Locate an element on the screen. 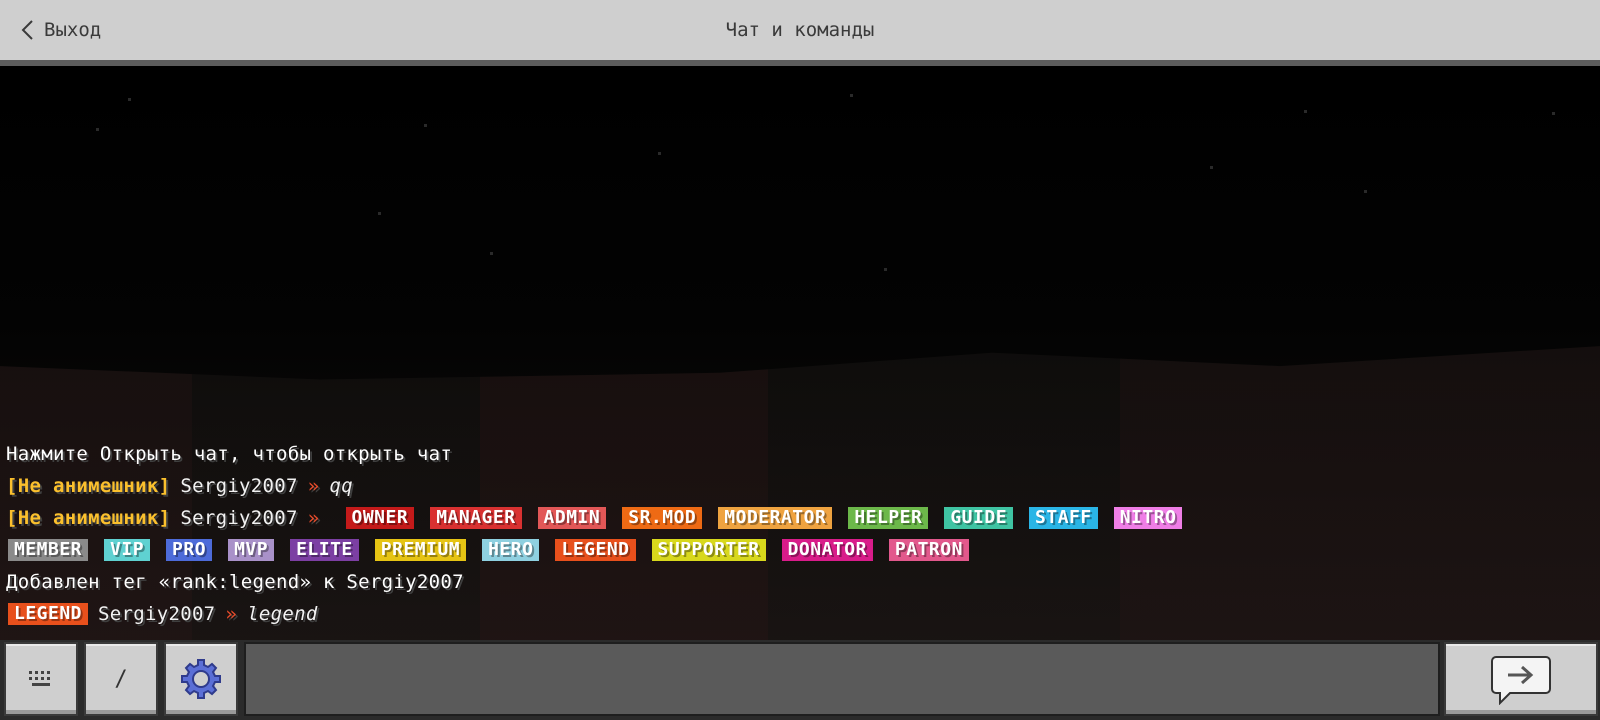 The height and width of the screenshot is (720, 1600). rank-tag-sr-mod: SR.MOD is located at coordinates (662, 518).